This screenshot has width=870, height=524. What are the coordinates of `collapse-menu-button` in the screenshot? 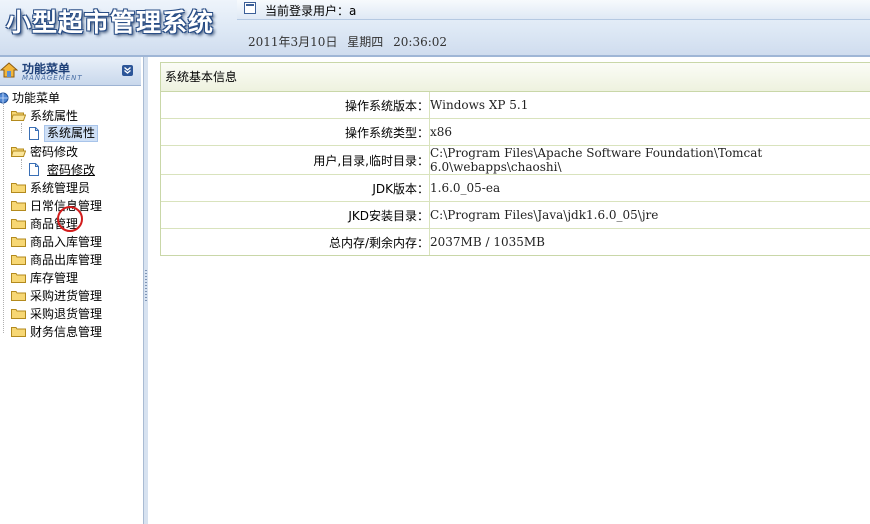 It's located at (127, 70).